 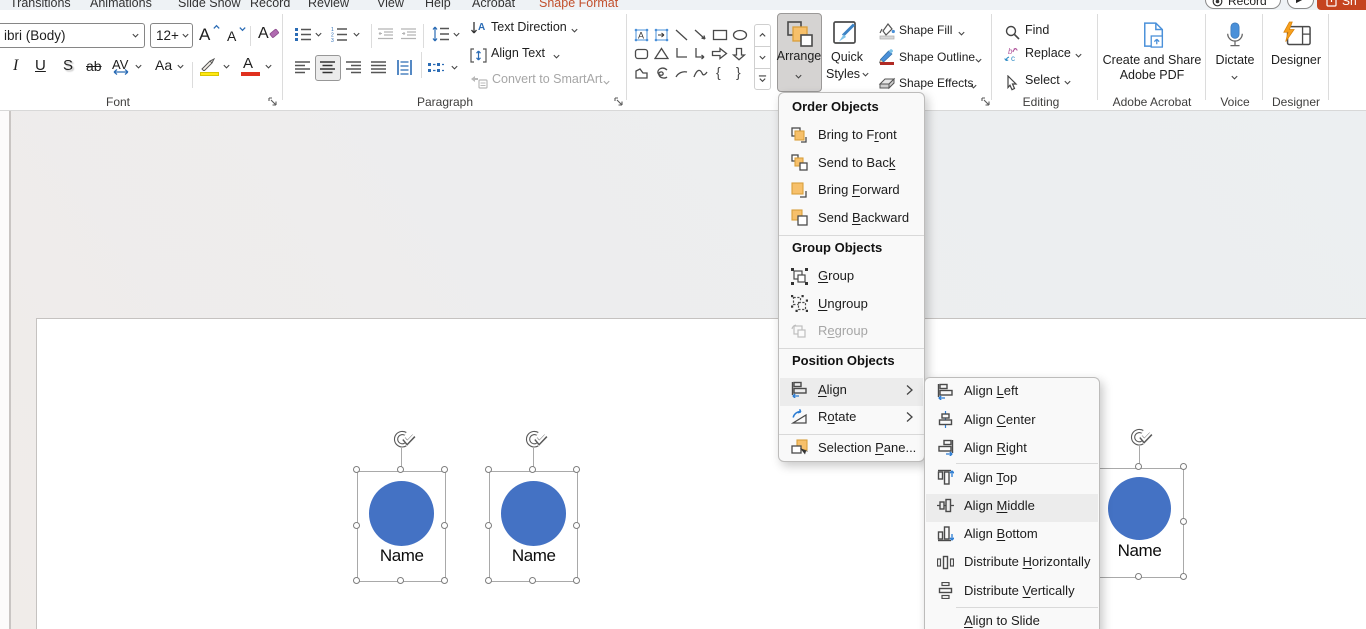 What do you see at coordinates (1013, 58) in the screenshot?
I see `svg-text: c` at bounding box center [1013, 58].